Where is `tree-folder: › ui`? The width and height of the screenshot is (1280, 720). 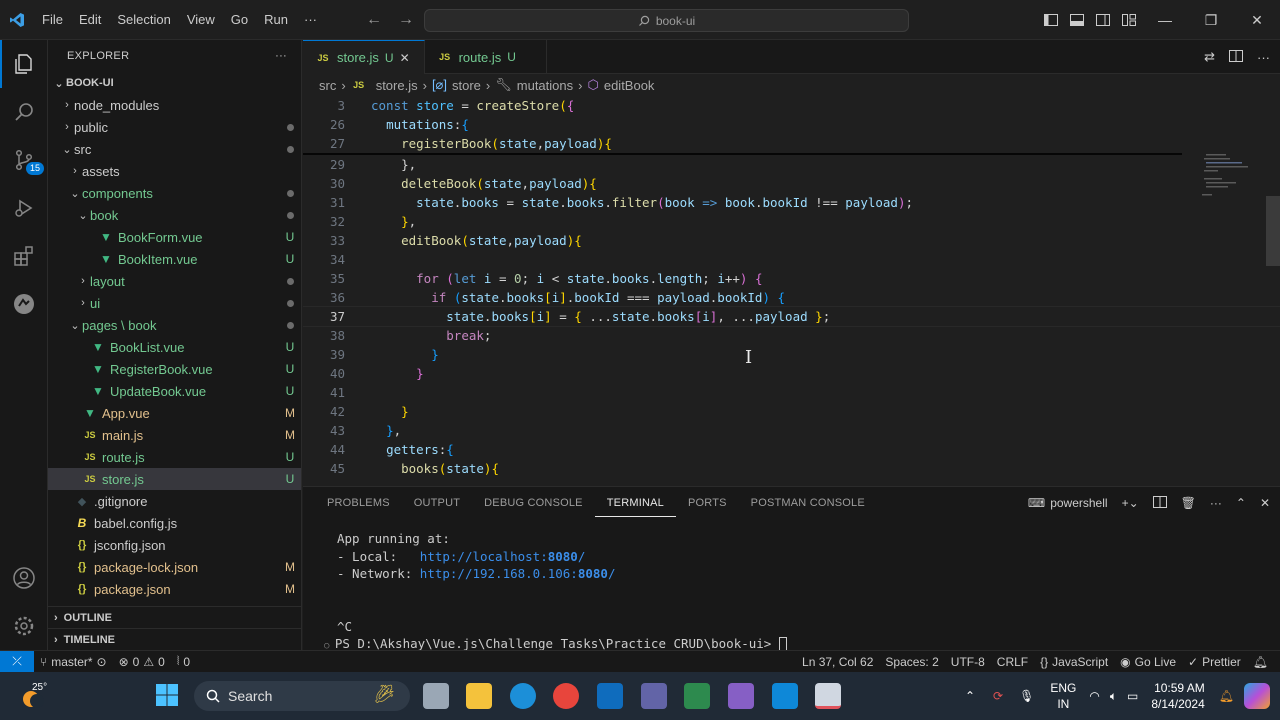 tree-folder: › ui is located at coordinates (174, 303).